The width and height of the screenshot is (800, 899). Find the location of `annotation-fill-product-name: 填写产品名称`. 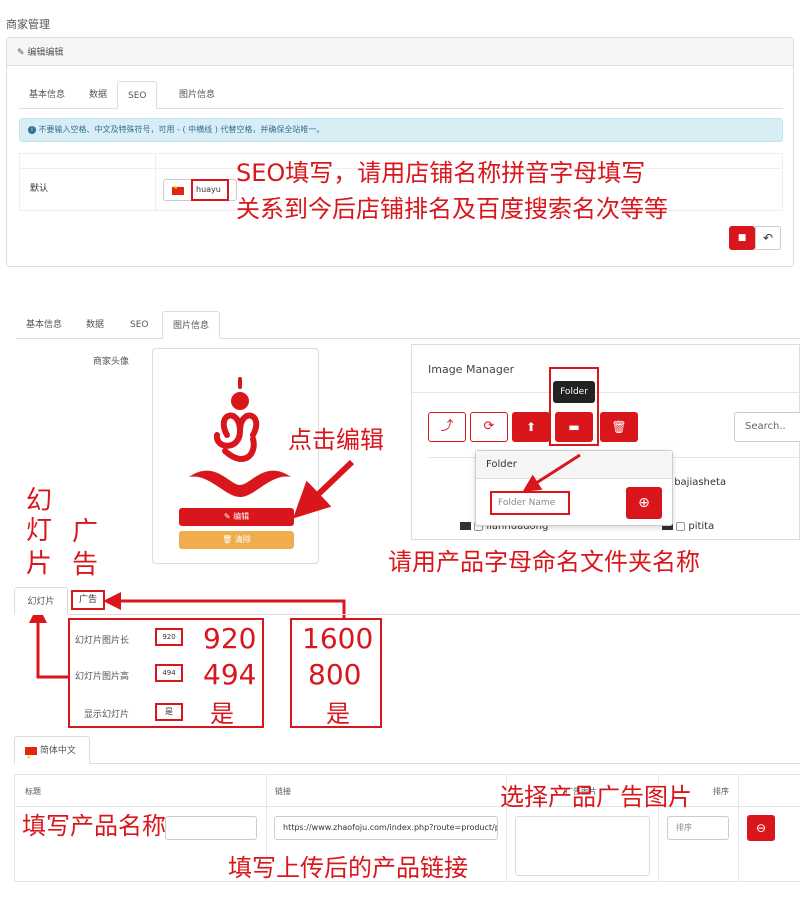

annotation-fill-product-name: 填写产品名称 is located at coordinates (94, 826).